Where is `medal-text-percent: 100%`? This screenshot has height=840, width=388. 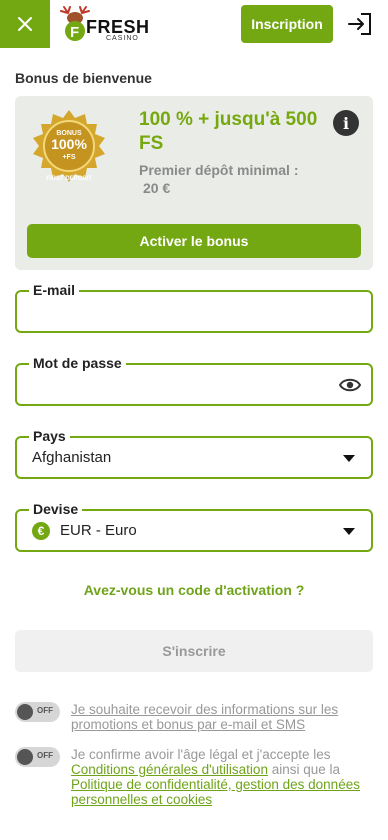
medal-text-percent: 100% is located at coordinates (69, 144).